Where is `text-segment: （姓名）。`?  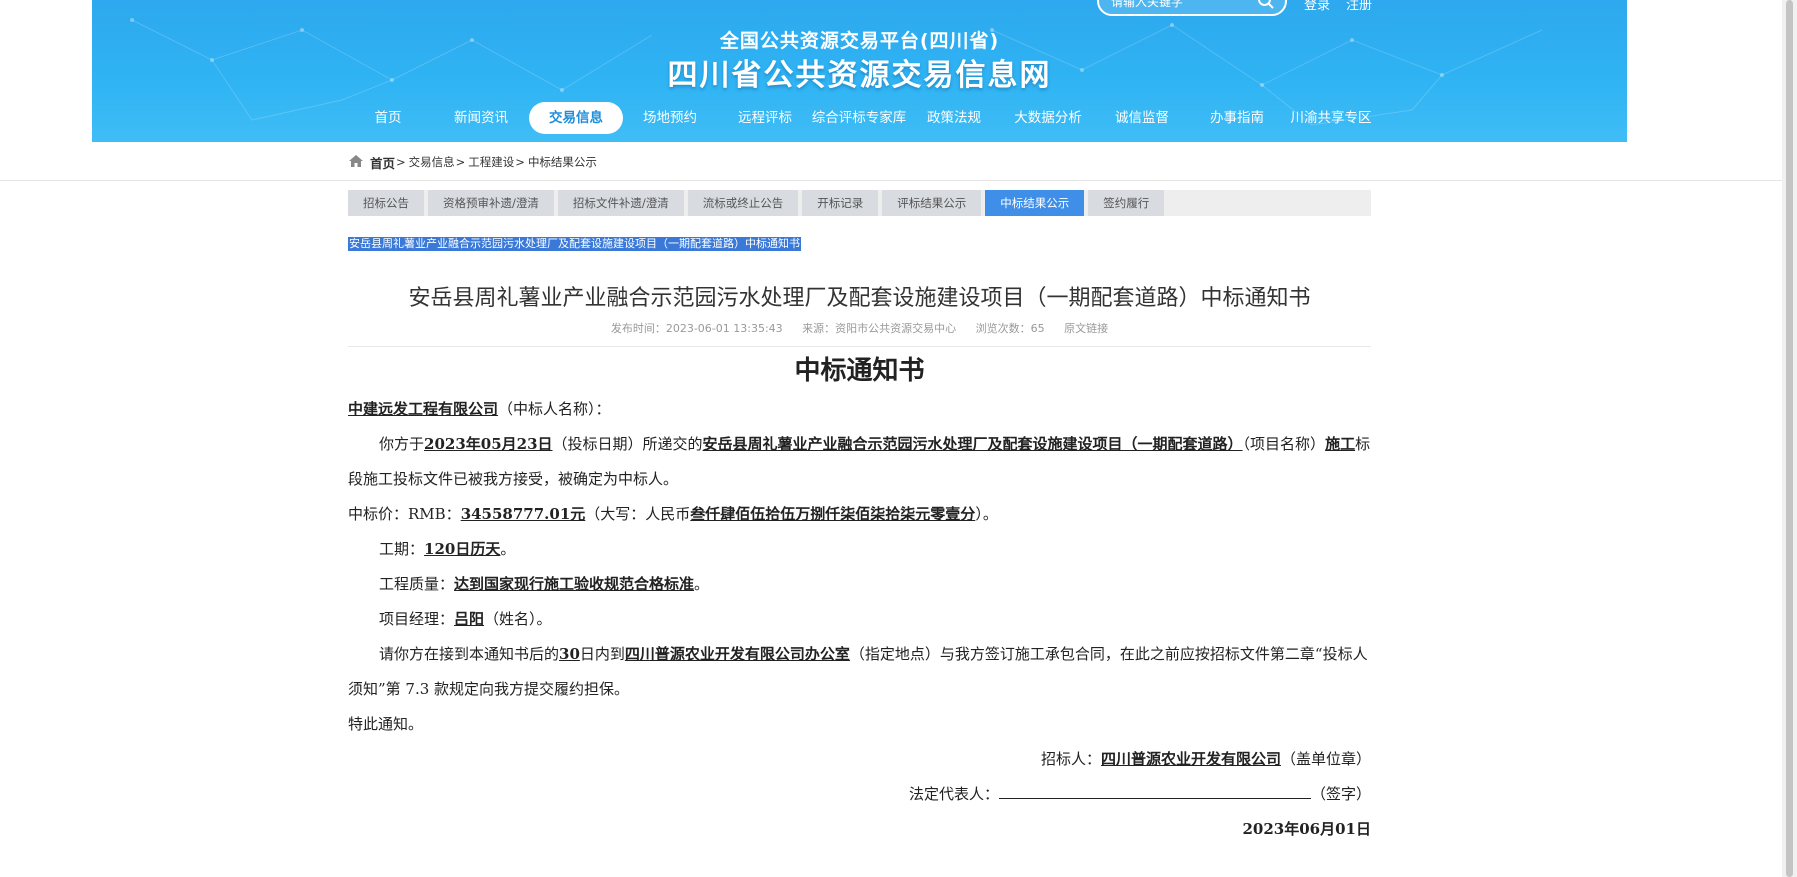
text-segment: （姓名）。 is located at coordinates (518, 619).